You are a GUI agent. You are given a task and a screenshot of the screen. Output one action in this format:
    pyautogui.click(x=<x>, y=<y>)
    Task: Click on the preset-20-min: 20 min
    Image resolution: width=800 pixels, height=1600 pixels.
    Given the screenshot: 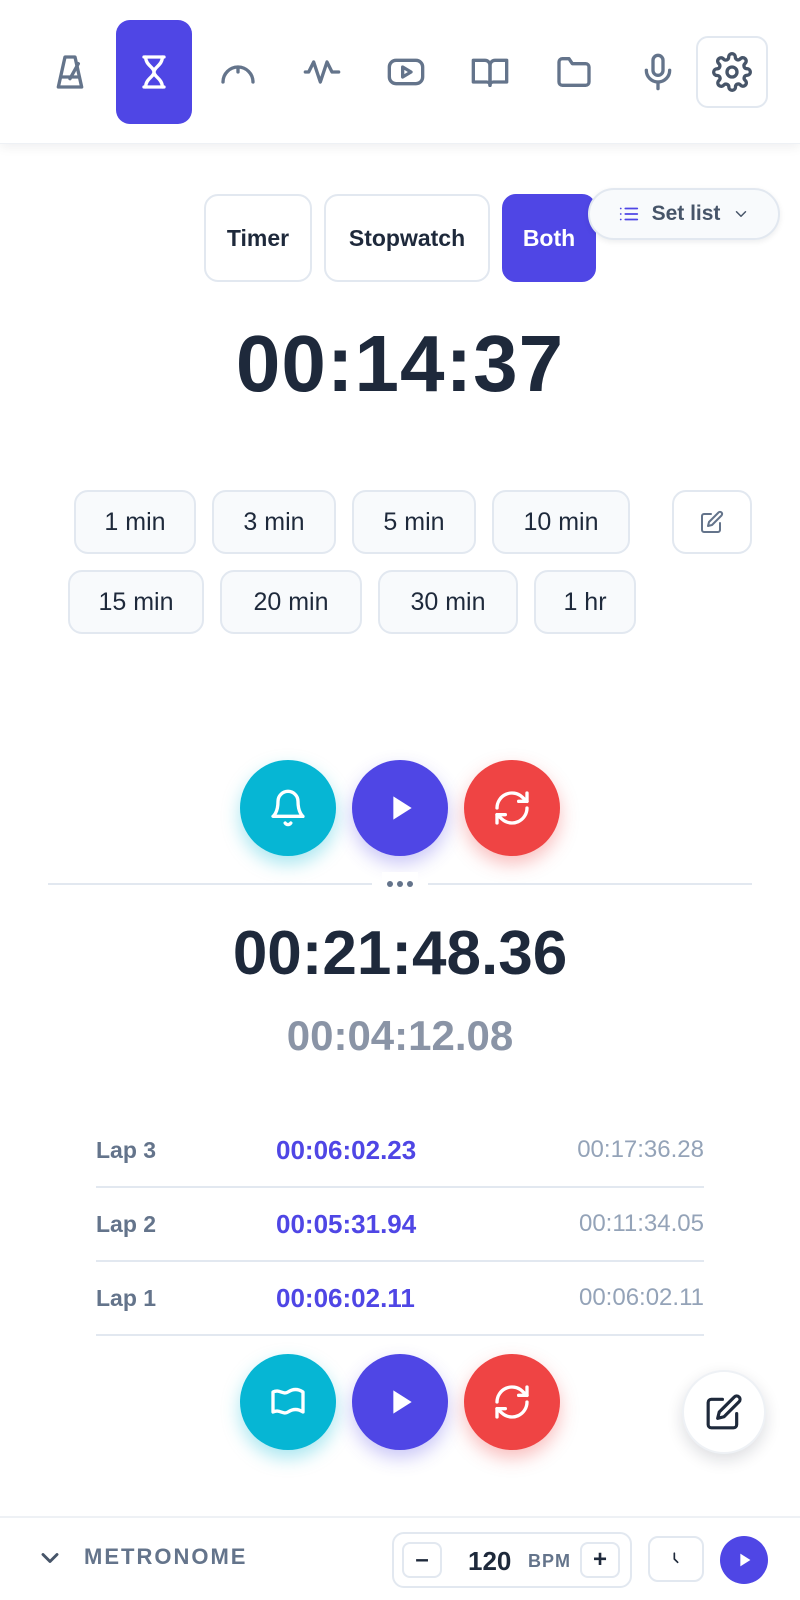 What is the action you would take?
    pyautogui.click(x=291, y=602)
    